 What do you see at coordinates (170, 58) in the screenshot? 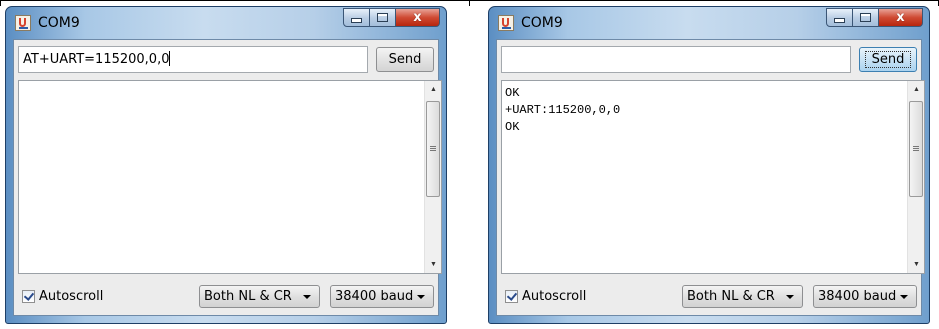
I see `text-caret` at bounding box center [170, 58].